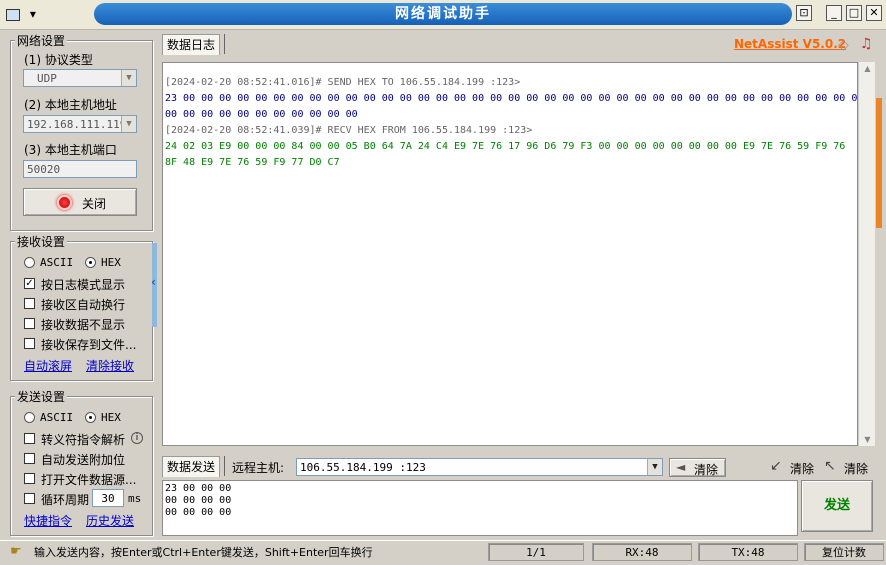  I want to click on hand-icon: ☛, so click(16, 551).